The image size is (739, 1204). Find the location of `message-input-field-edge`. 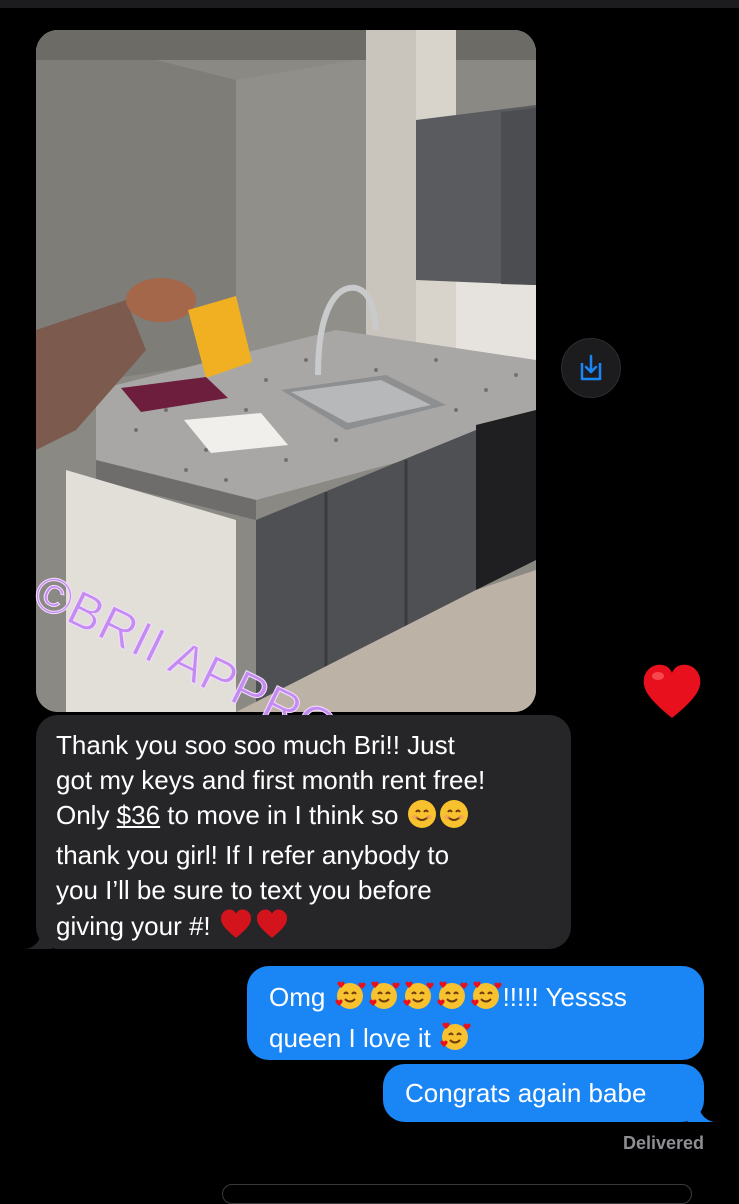

message-input-field-edge is located at coordinates (457, 1194).